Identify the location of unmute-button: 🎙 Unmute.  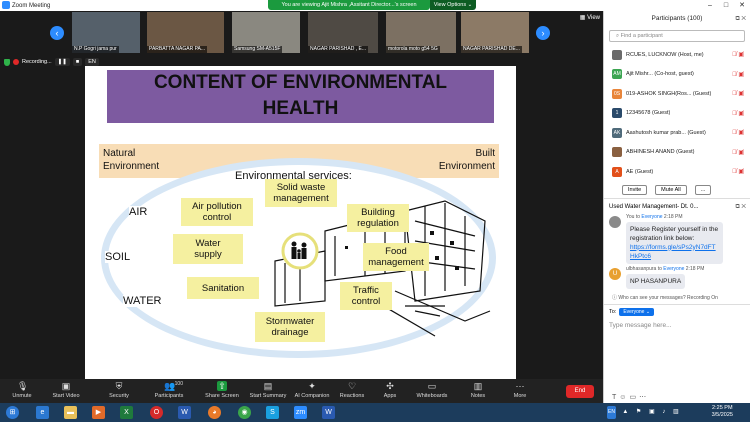
(22, 390).